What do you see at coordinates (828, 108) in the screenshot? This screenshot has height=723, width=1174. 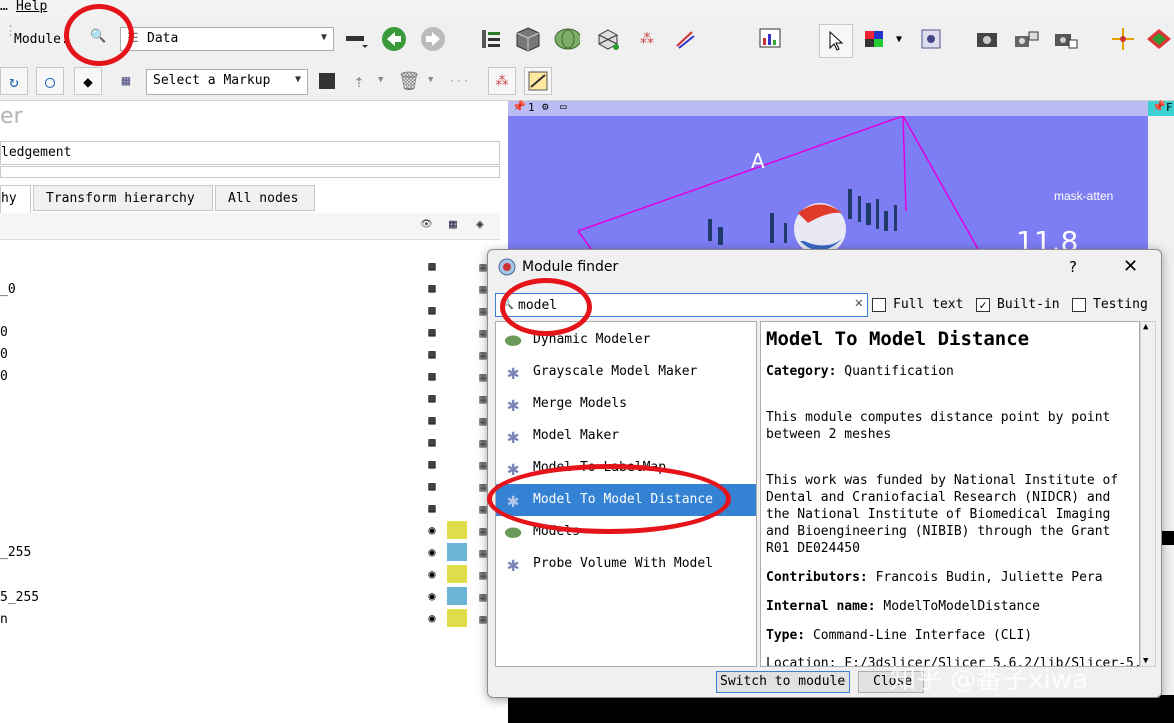 I see `view-controller-bar: 📌 1 ⚙ ▭` at bounding box center [828, 108].